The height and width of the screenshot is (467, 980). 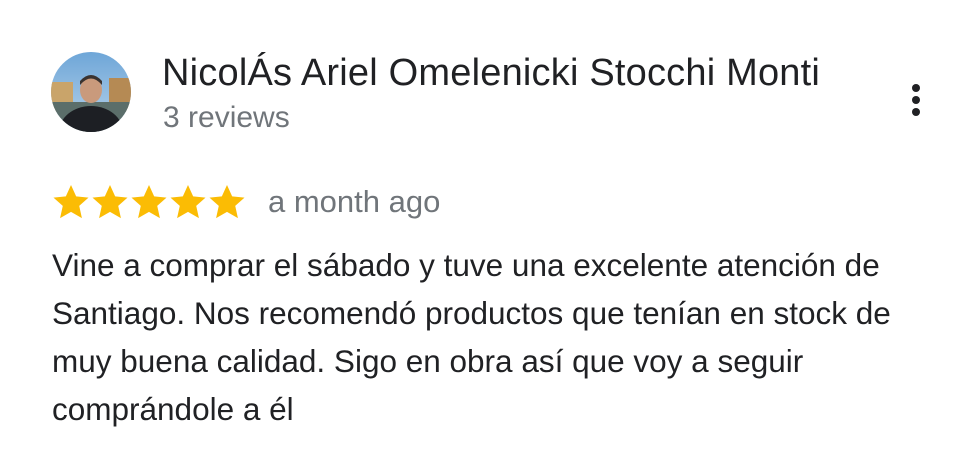 I want to click on review-date: a month ago, so click(x=354, y=201).